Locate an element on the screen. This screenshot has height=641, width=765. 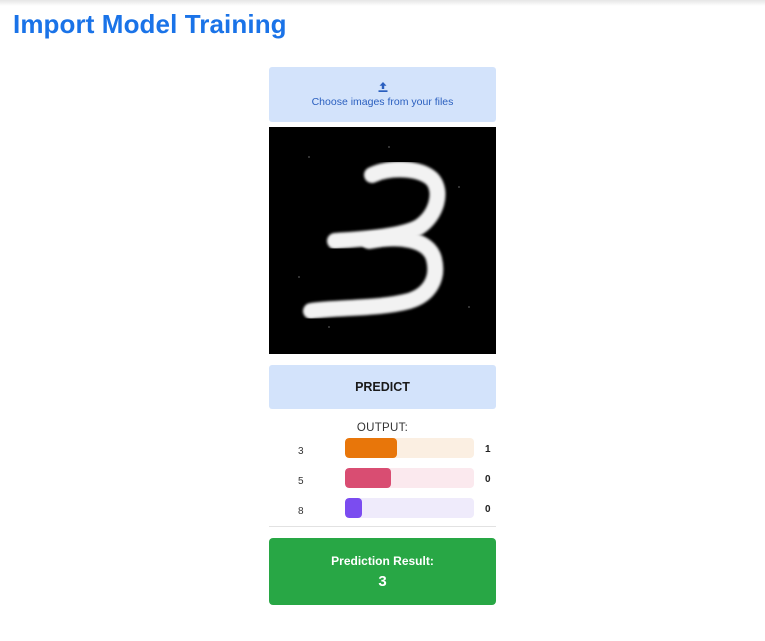
output-row: 50 is located at coordinates (382, 483).